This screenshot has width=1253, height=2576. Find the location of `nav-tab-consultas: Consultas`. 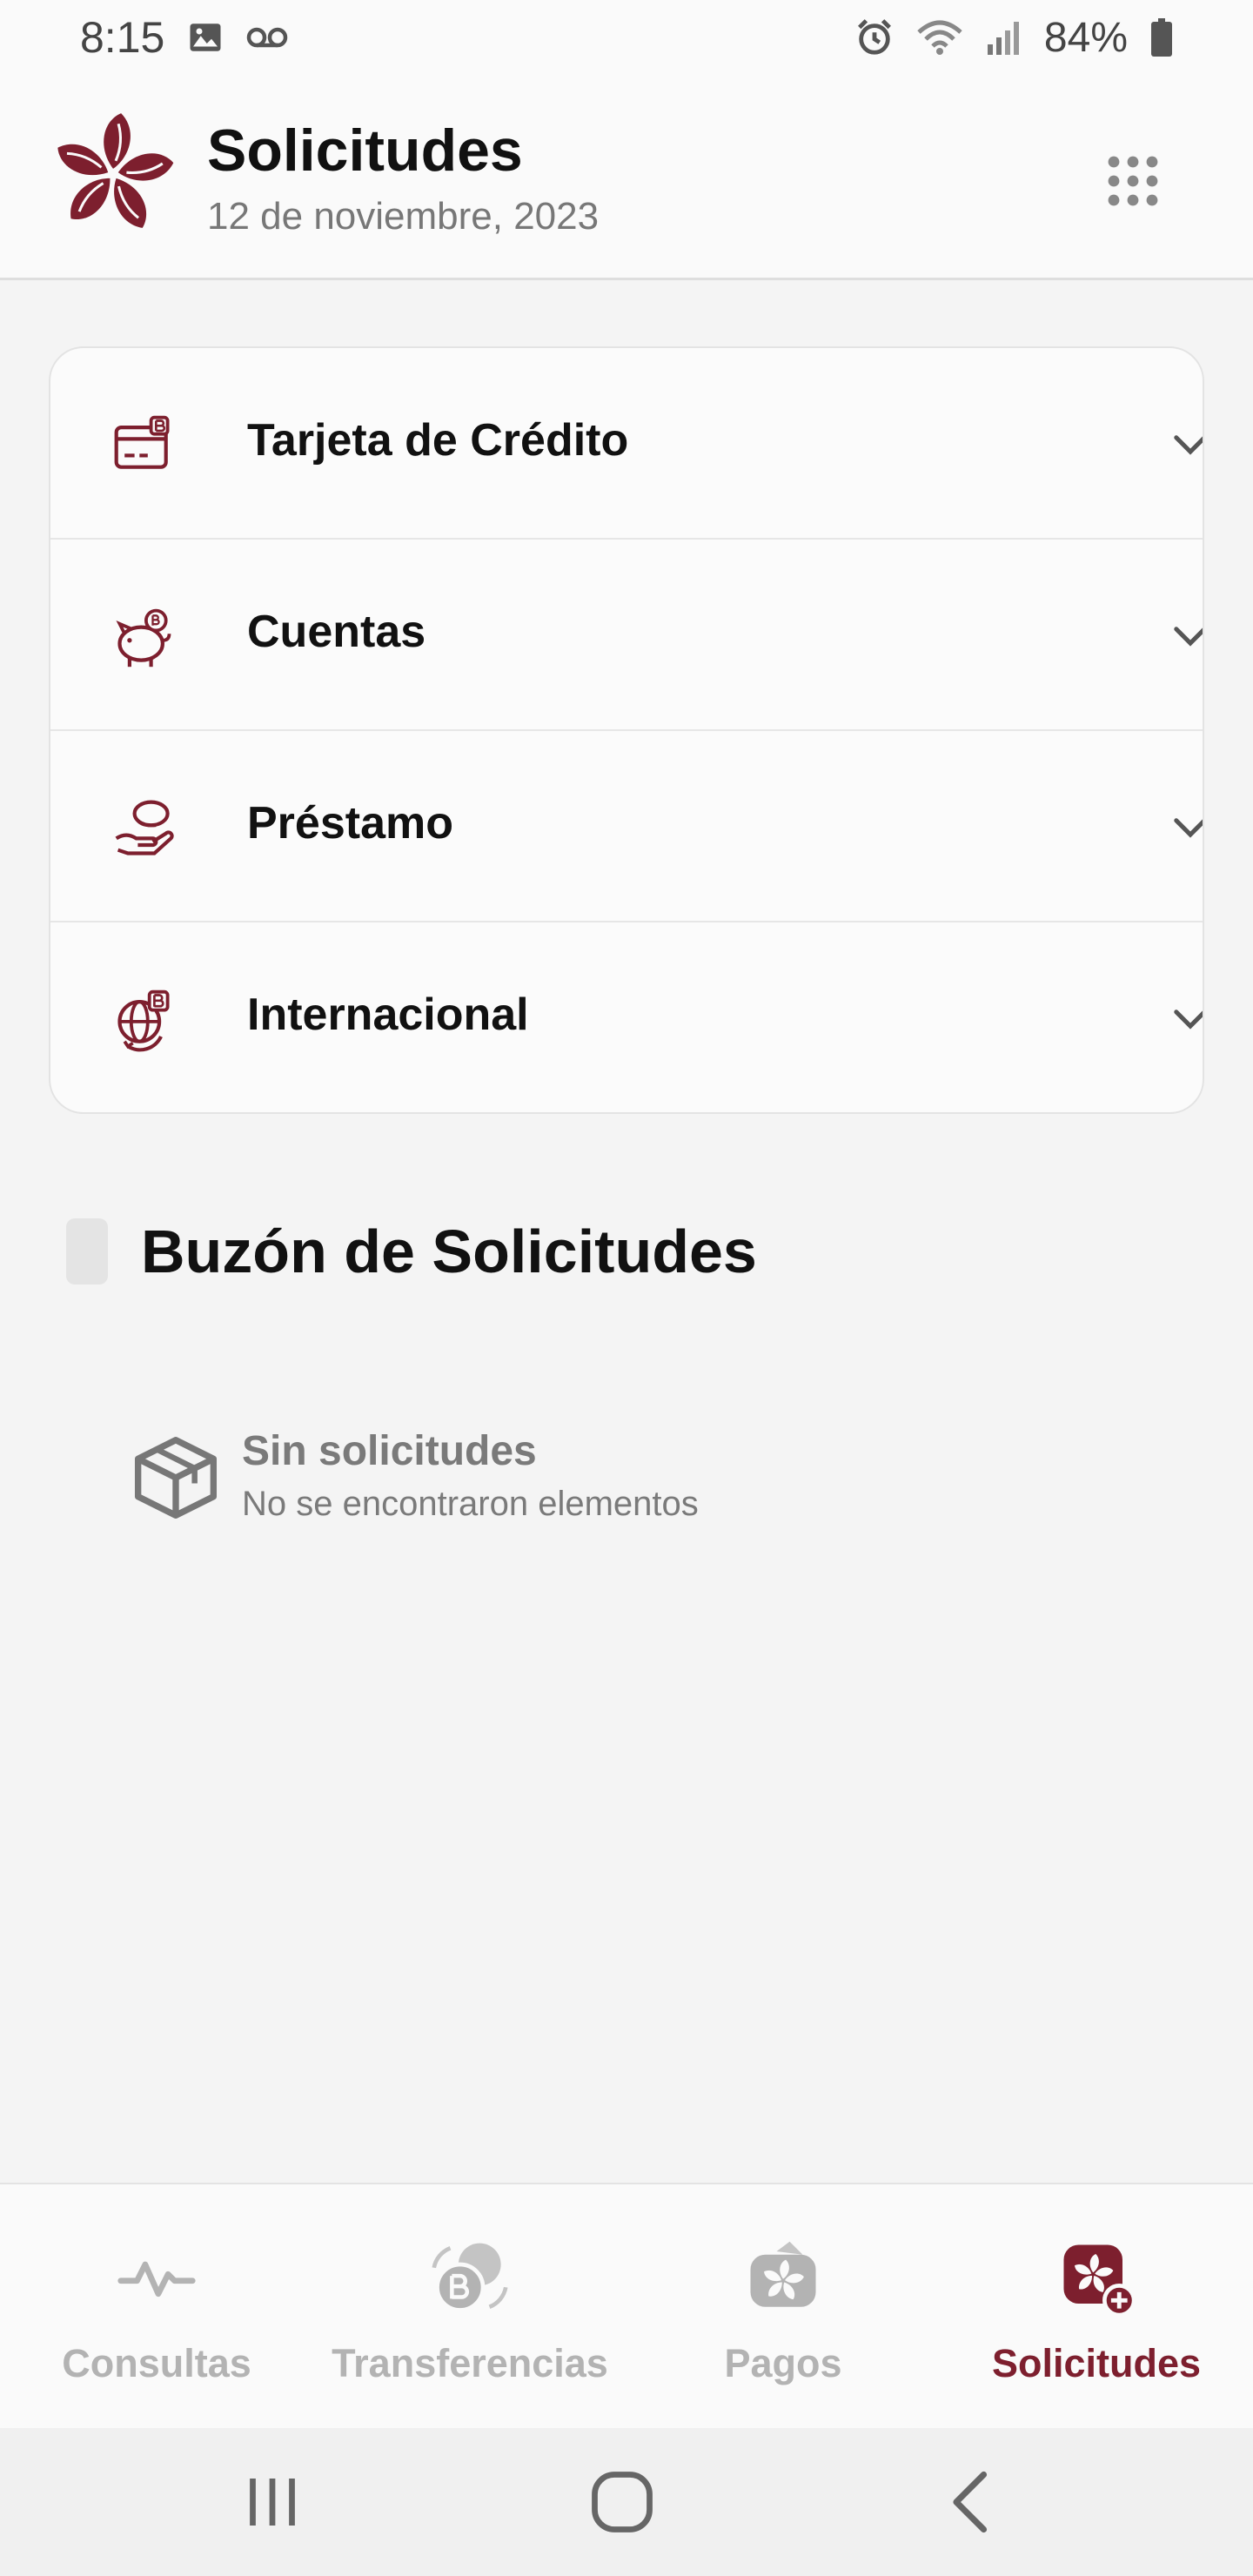

nav-tab-consultas: Consultas is located at coordinates (156, 2307).